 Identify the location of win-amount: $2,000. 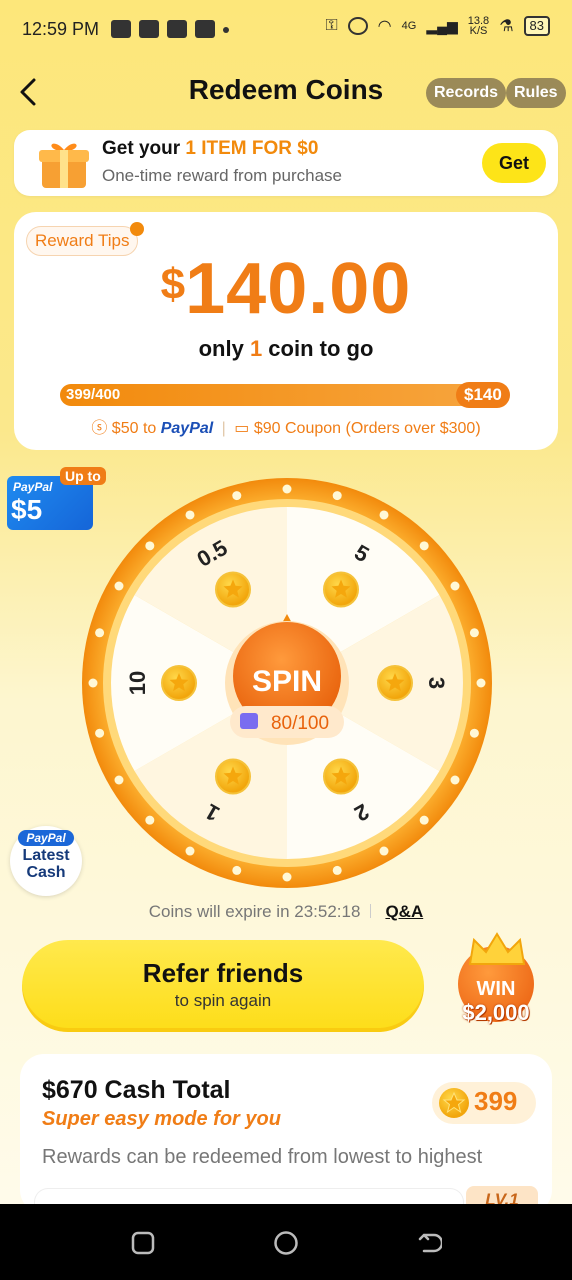
(496, 1012).